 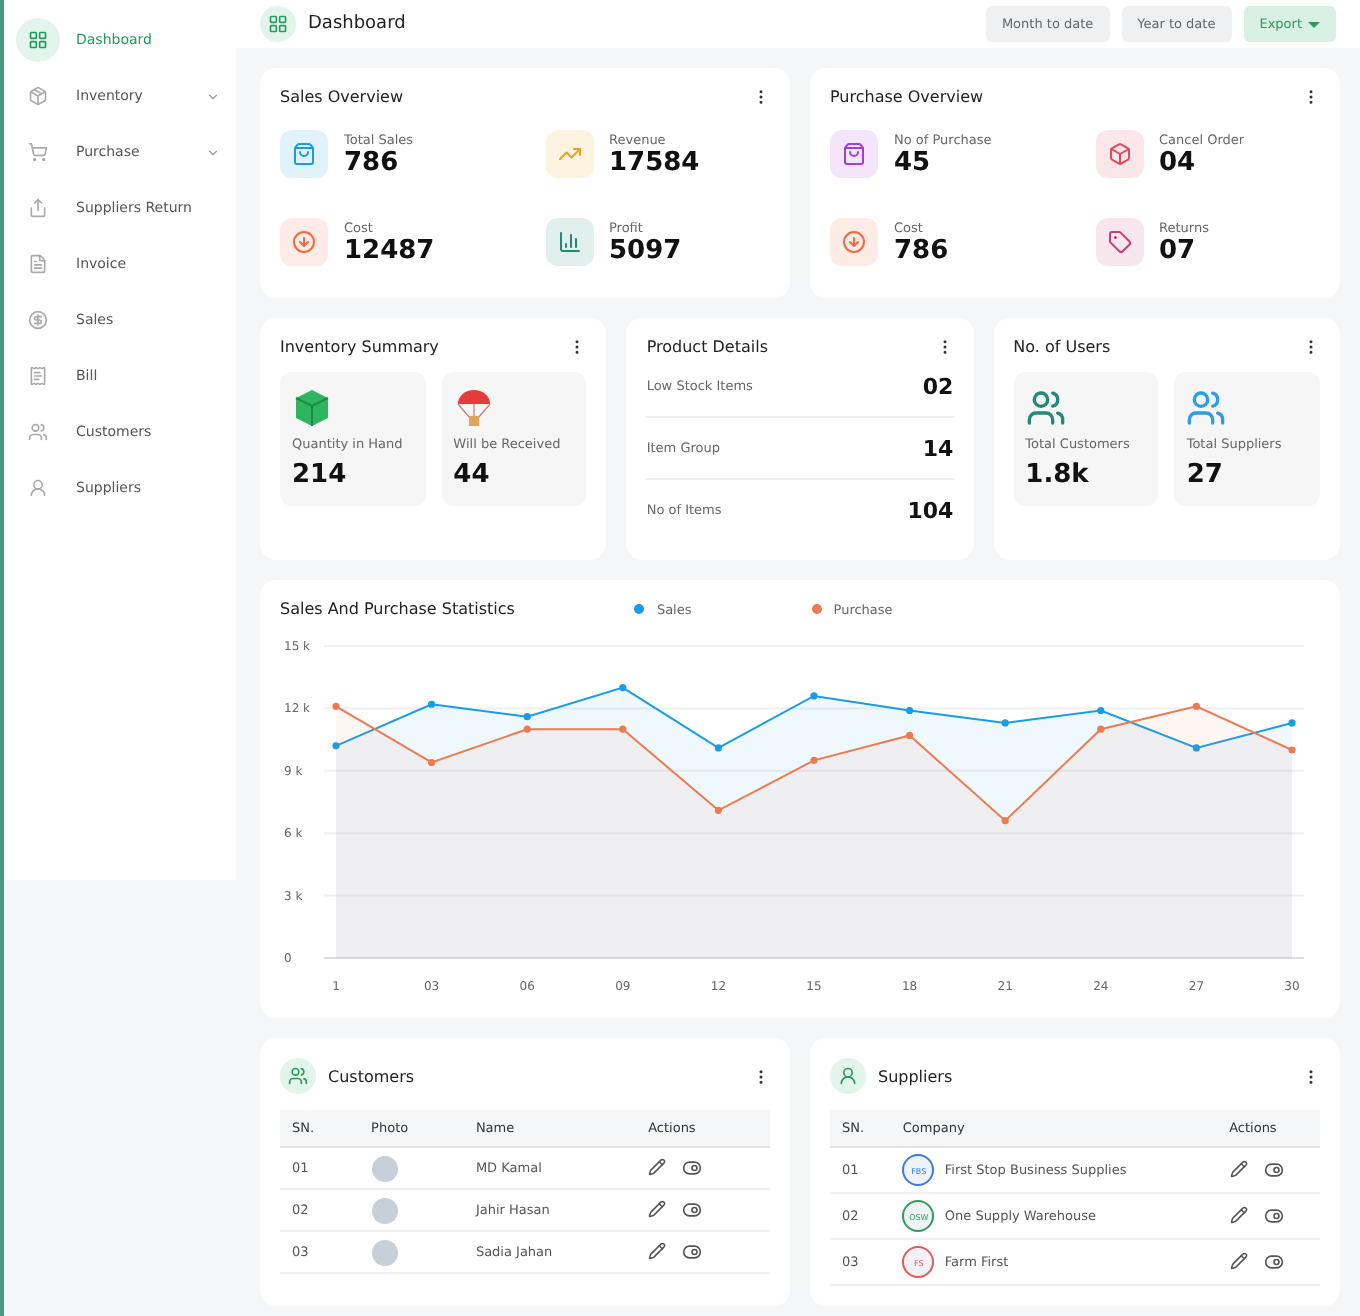 I want to click on stat-value: 04, so click(x=1178, y=162).